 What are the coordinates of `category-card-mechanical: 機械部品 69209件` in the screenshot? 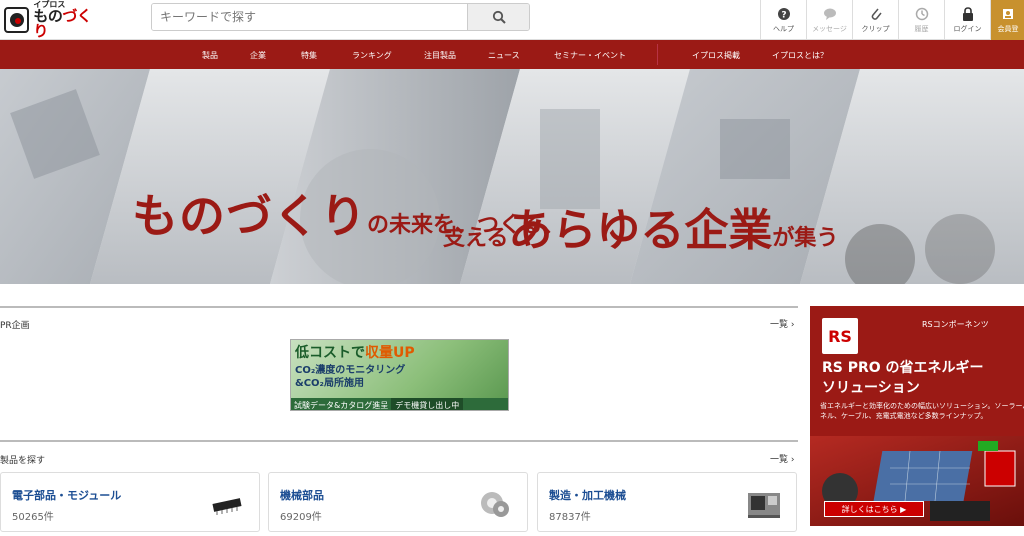 It's located at (398, 502).